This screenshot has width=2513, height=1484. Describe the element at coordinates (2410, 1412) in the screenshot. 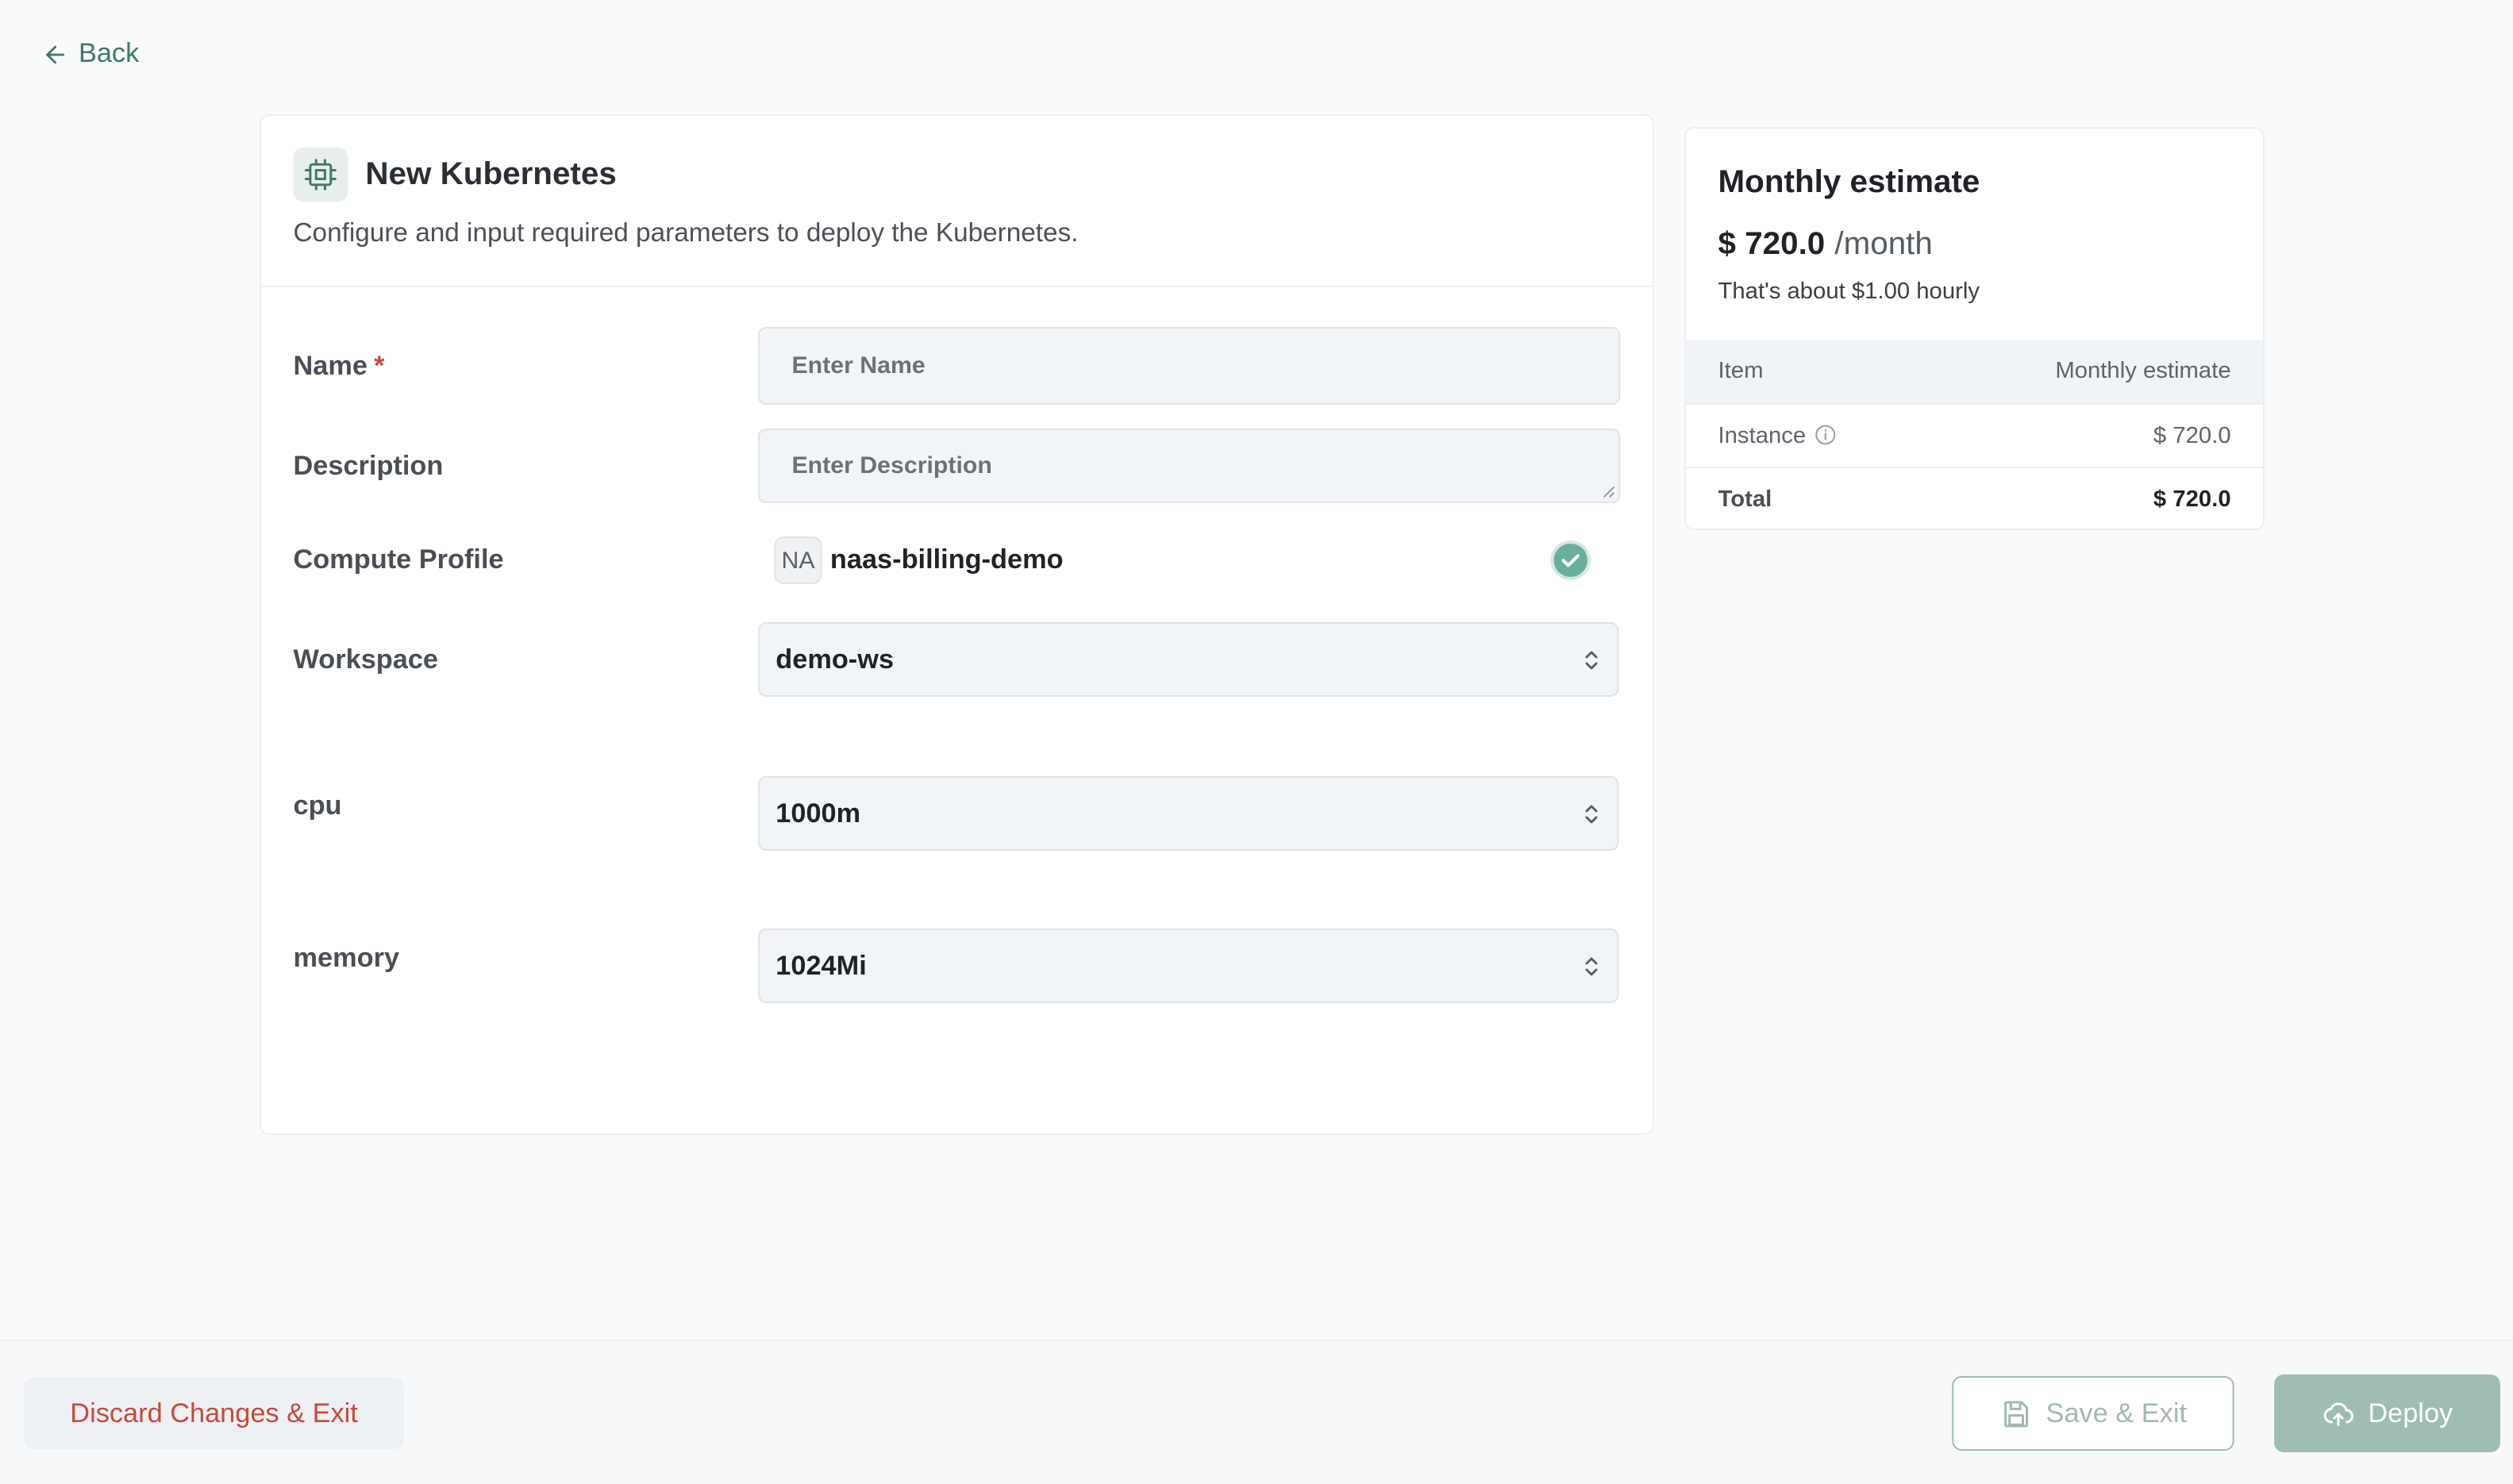

I see `deploy-label: Deploy` at that location.